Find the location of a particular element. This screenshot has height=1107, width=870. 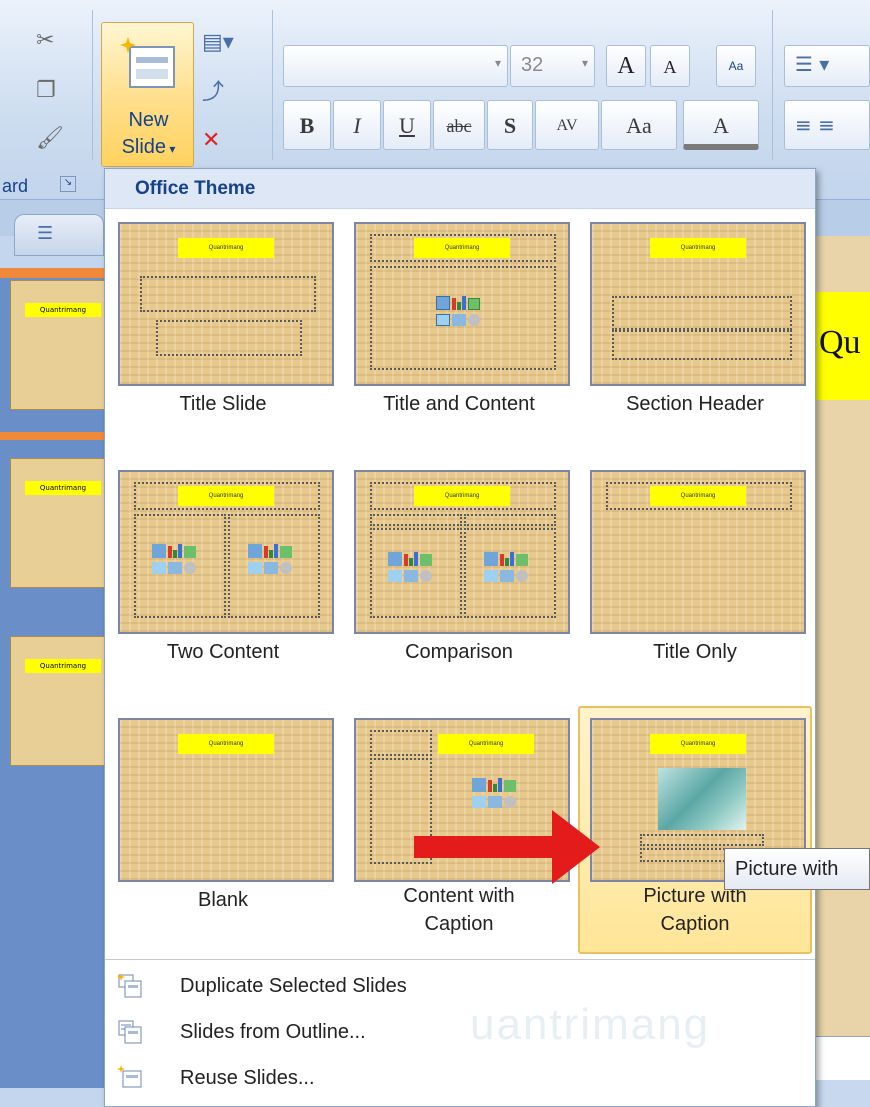

align-left-button: ≡ ≡ is located at coordinates (827, 125).